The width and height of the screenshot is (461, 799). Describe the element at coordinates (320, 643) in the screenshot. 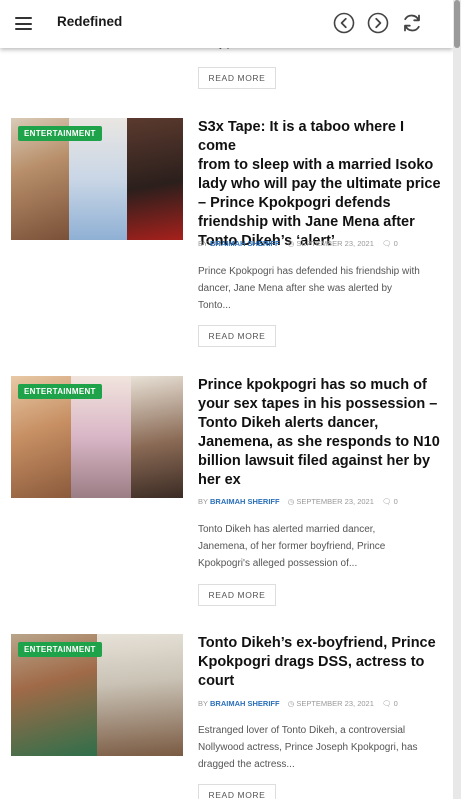

I see `title-line: Tonto Dikeh’s ex-boyfriend, Prince` at that location.